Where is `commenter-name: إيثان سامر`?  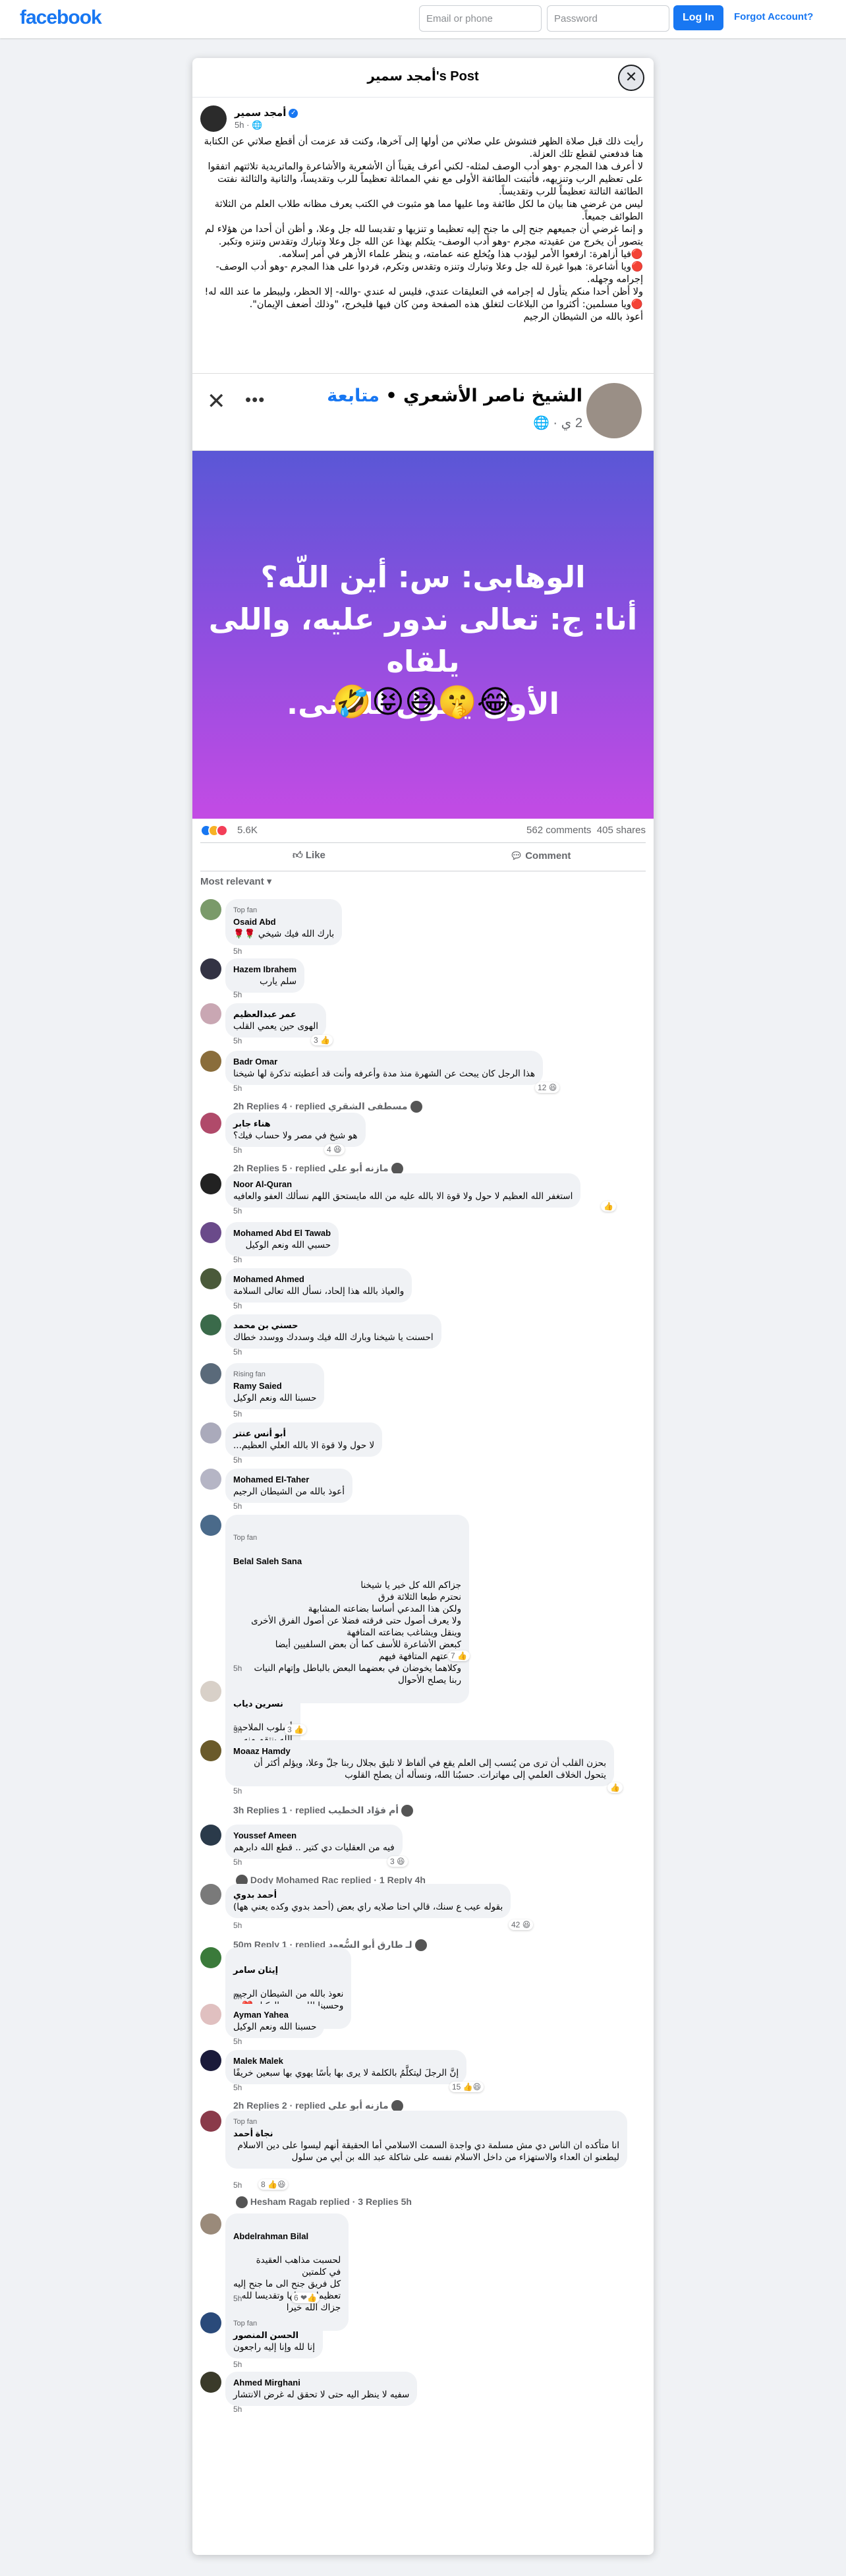 commenter-name: إيثان سامر is located at coordinates (288, 1970).